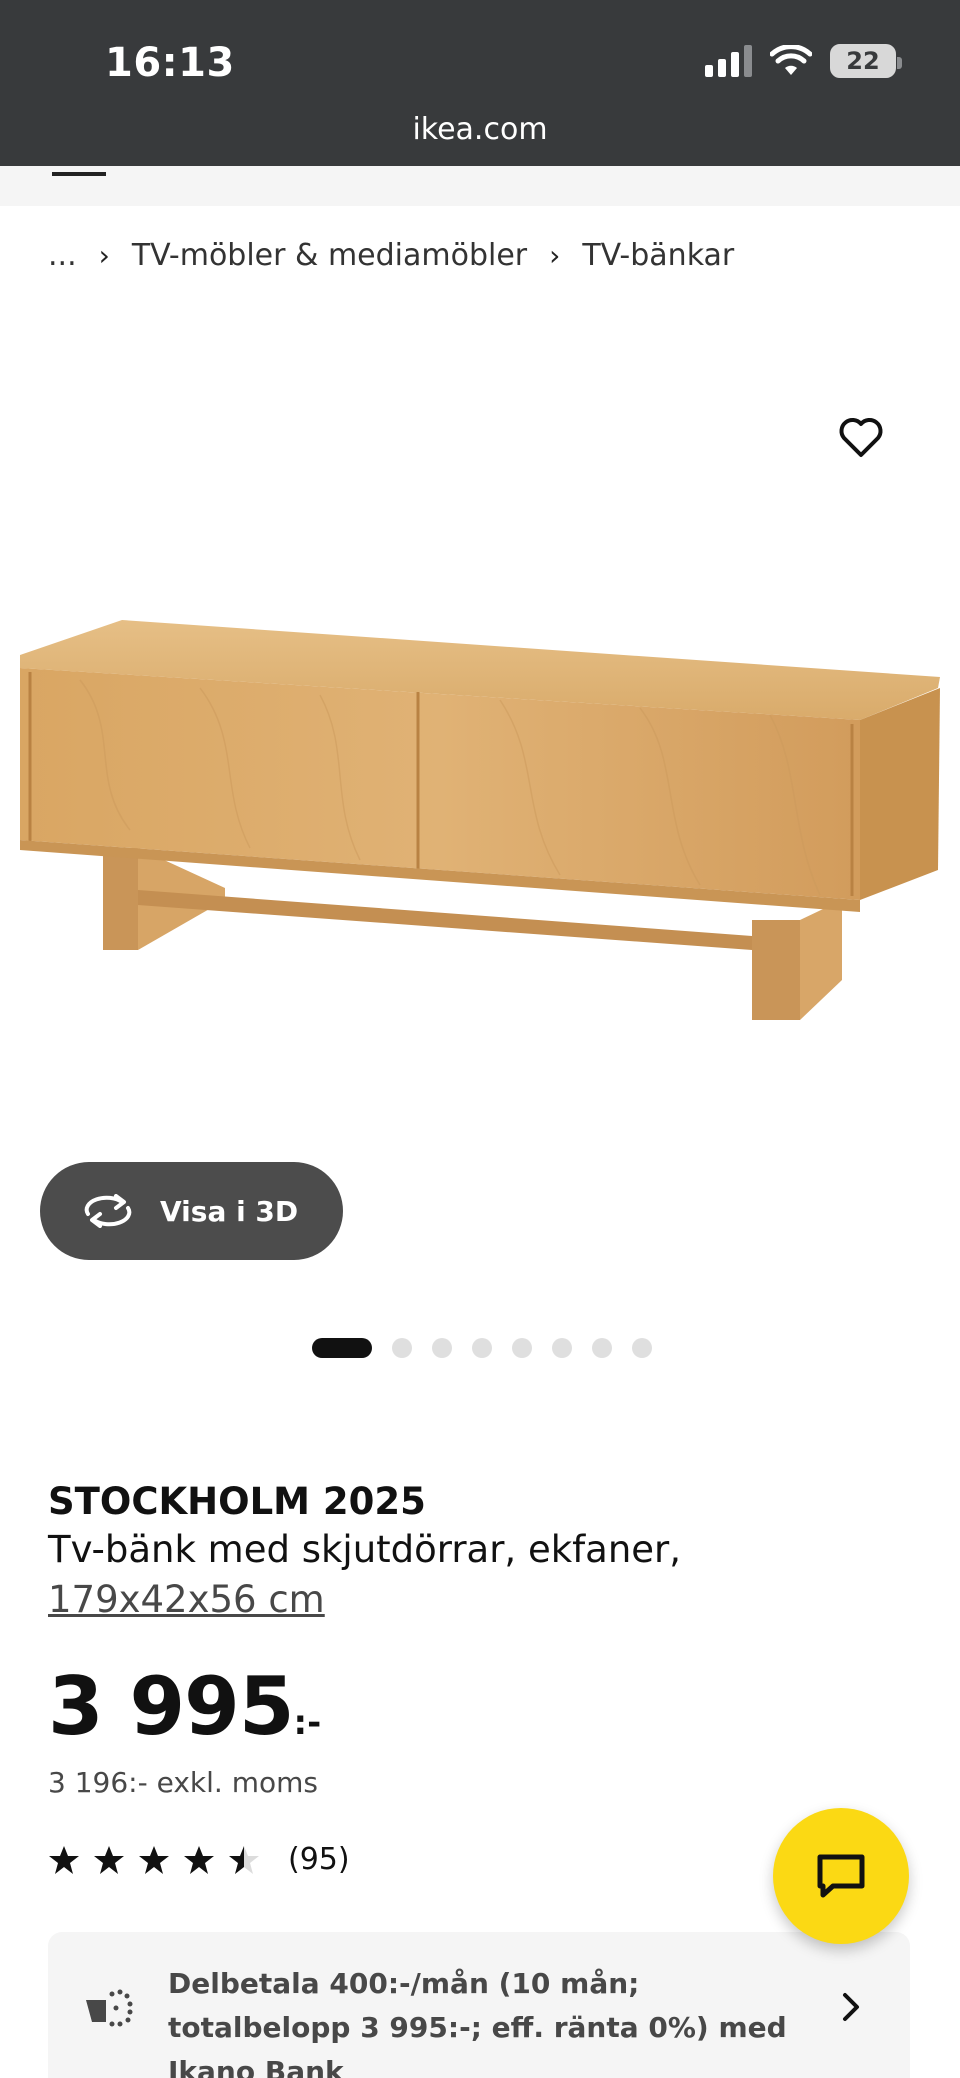 This screenshot has width=960, height=2078. Describe the element at coordinates (791, 60) in the screenshot. I see `wifi-icon` at that location.